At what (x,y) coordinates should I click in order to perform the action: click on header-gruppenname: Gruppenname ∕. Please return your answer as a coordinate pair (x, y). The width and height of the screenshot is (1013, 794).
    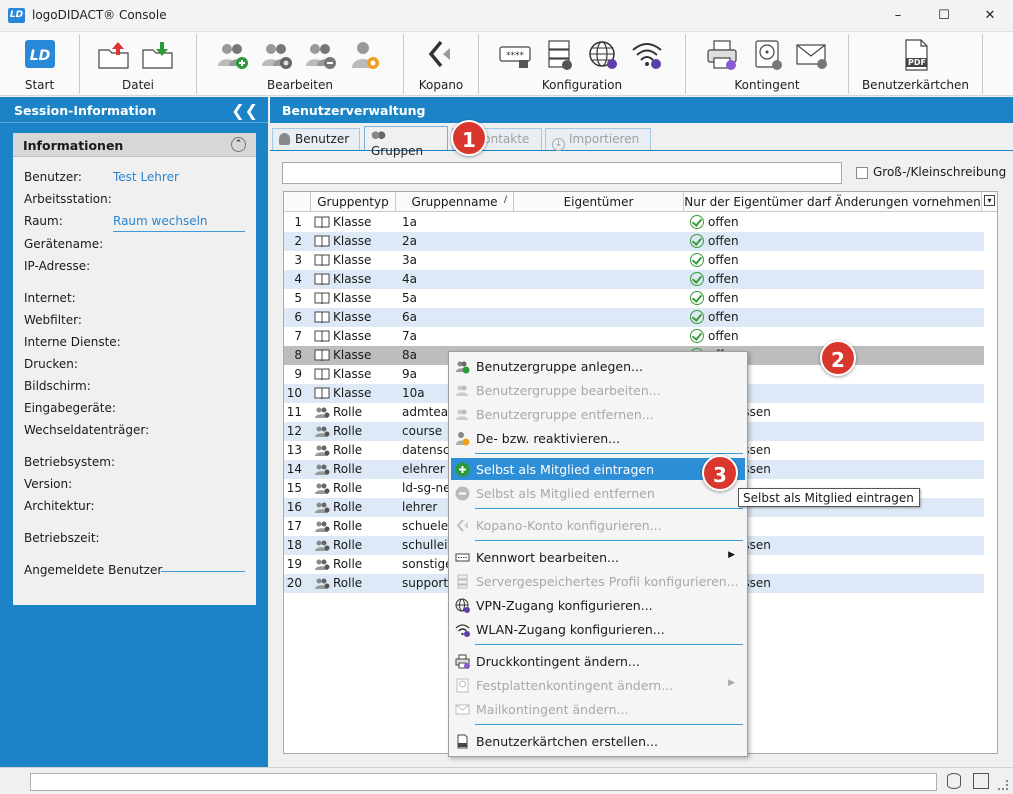
    Looking at the image, I should click on (455, 202).